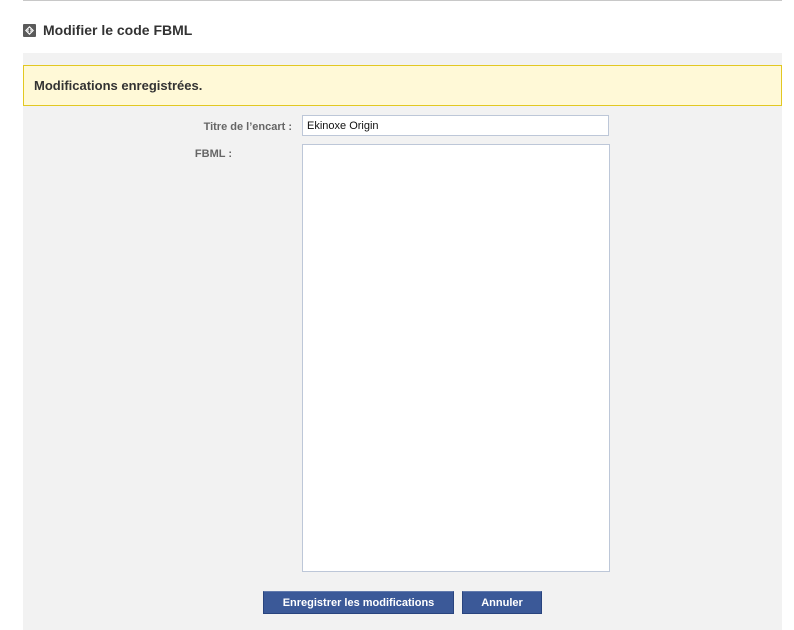 This screenshot has width=794, height=630. What do you see at coordinates (247, 127) in the screenshot?
I see `box-title-label: Titre de l’encart :` at bounding box center [247, 127].